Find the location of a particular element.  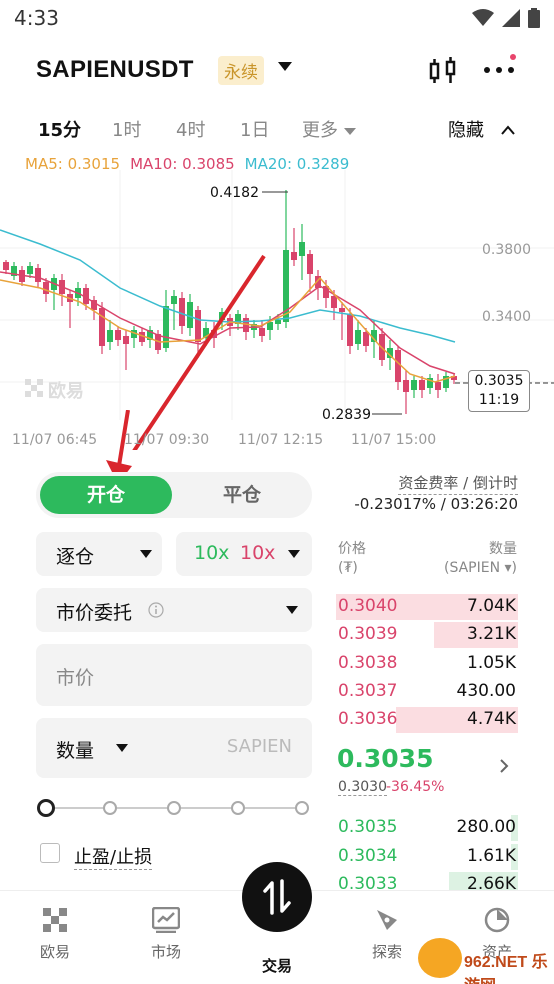

price-change: -36.45% is located at coordinates (415, 787).